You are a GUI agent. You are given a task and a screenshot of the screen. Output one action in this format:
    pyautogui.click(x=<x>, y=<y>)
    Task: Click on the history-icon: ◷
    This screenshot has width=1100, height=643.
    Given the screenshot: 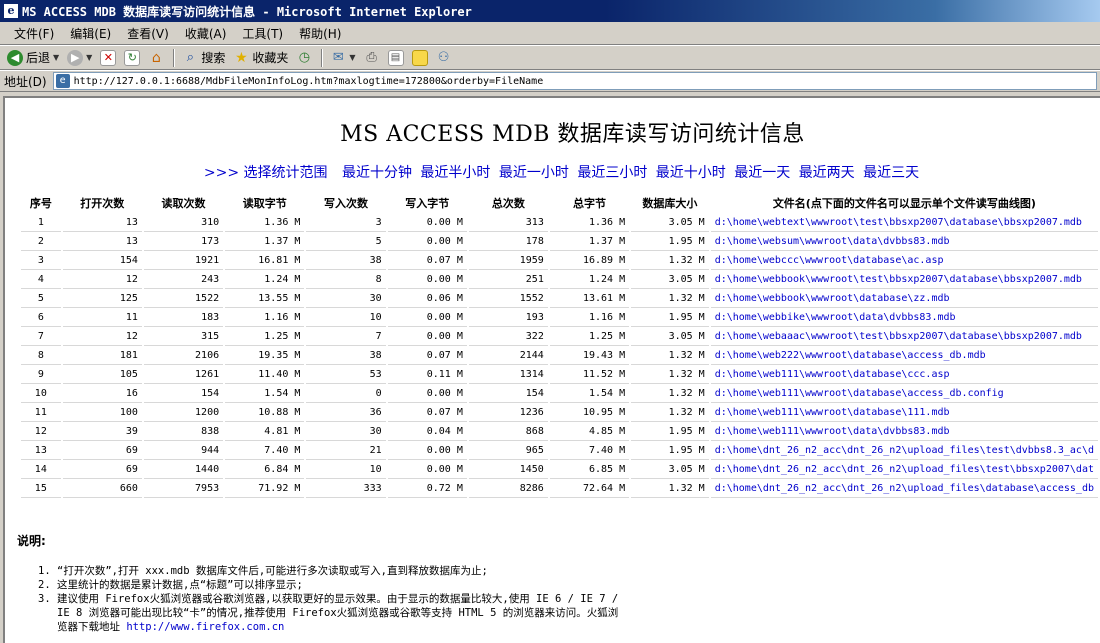 What is the action you would take?
    pyautogui.click(x=304, y=57)
    